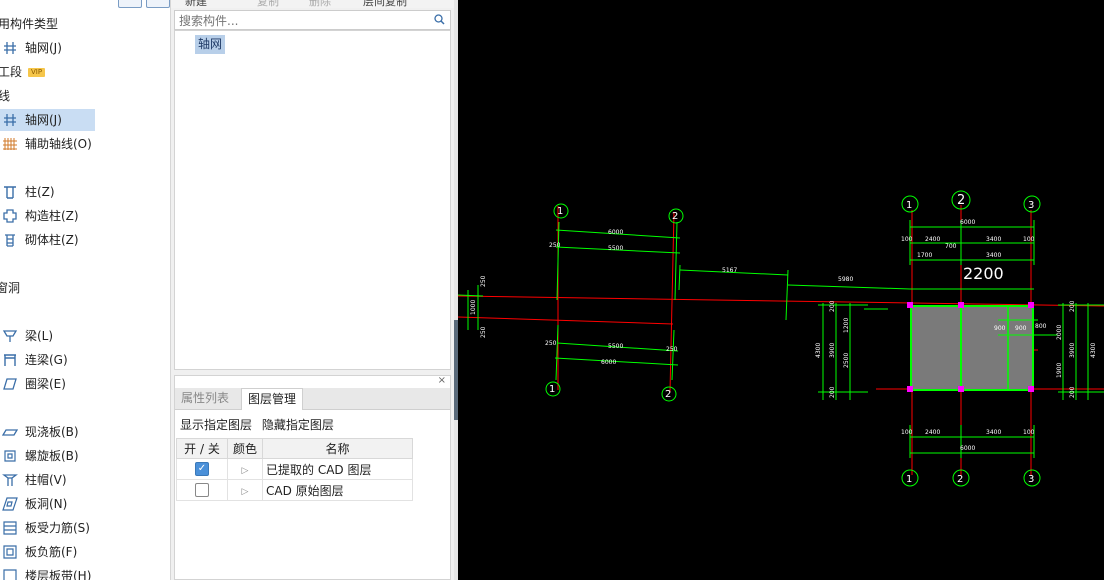  I want to click on tree-section-stage: 工段 VIP, so click(85, 72).